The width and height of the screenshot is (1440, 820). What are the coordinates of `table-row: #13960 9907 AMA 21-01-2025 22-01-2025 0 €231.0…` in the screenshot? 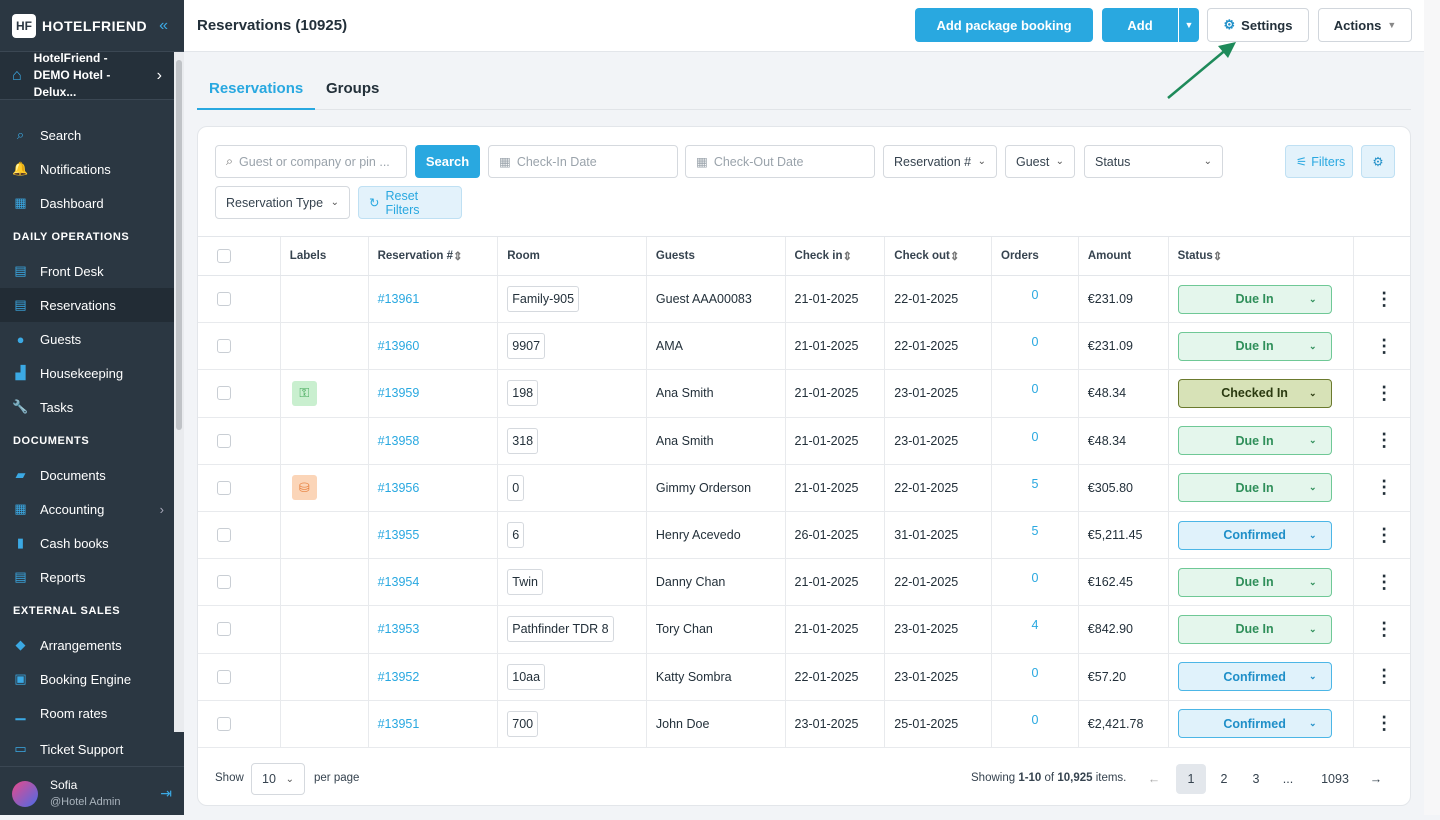 It's located at (804, 347).